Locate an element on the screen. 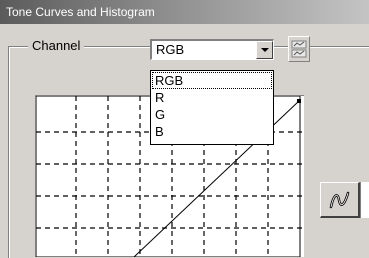 The height and width of the screenshot is (258, 369). curve-endpoint-handle is located at coordinates (299, 101).